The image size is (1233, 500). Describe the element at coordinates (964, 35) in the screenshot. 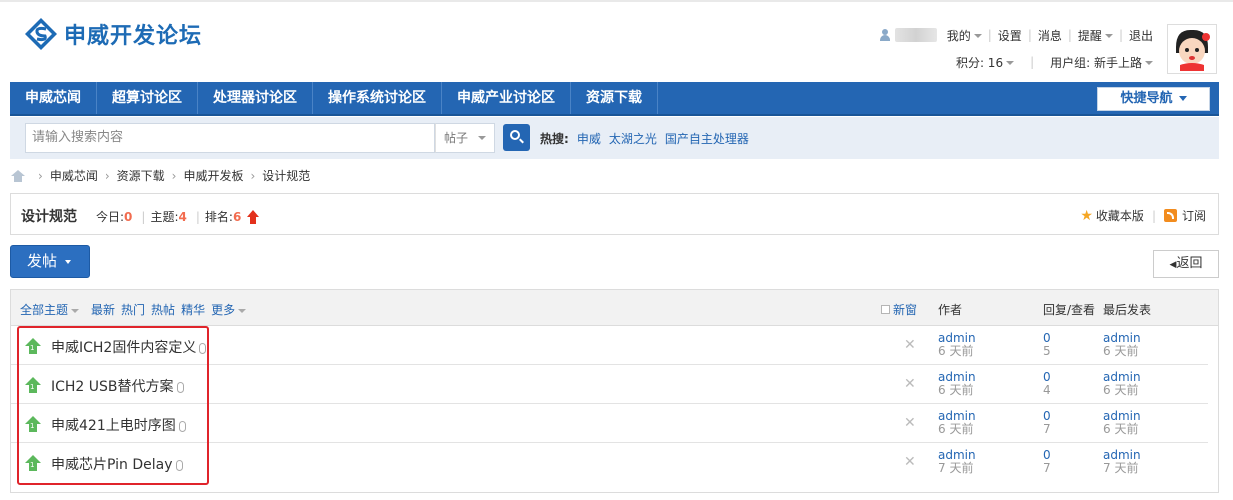

I see `my-menu: 我的` at that location.